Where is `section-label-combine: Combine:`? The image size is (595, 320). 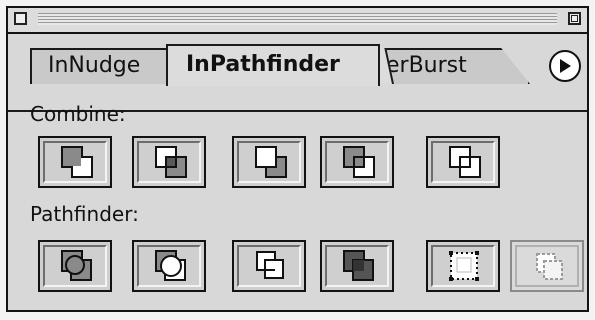 section-label-combine: Combine: is located at coordinates (78, 114).